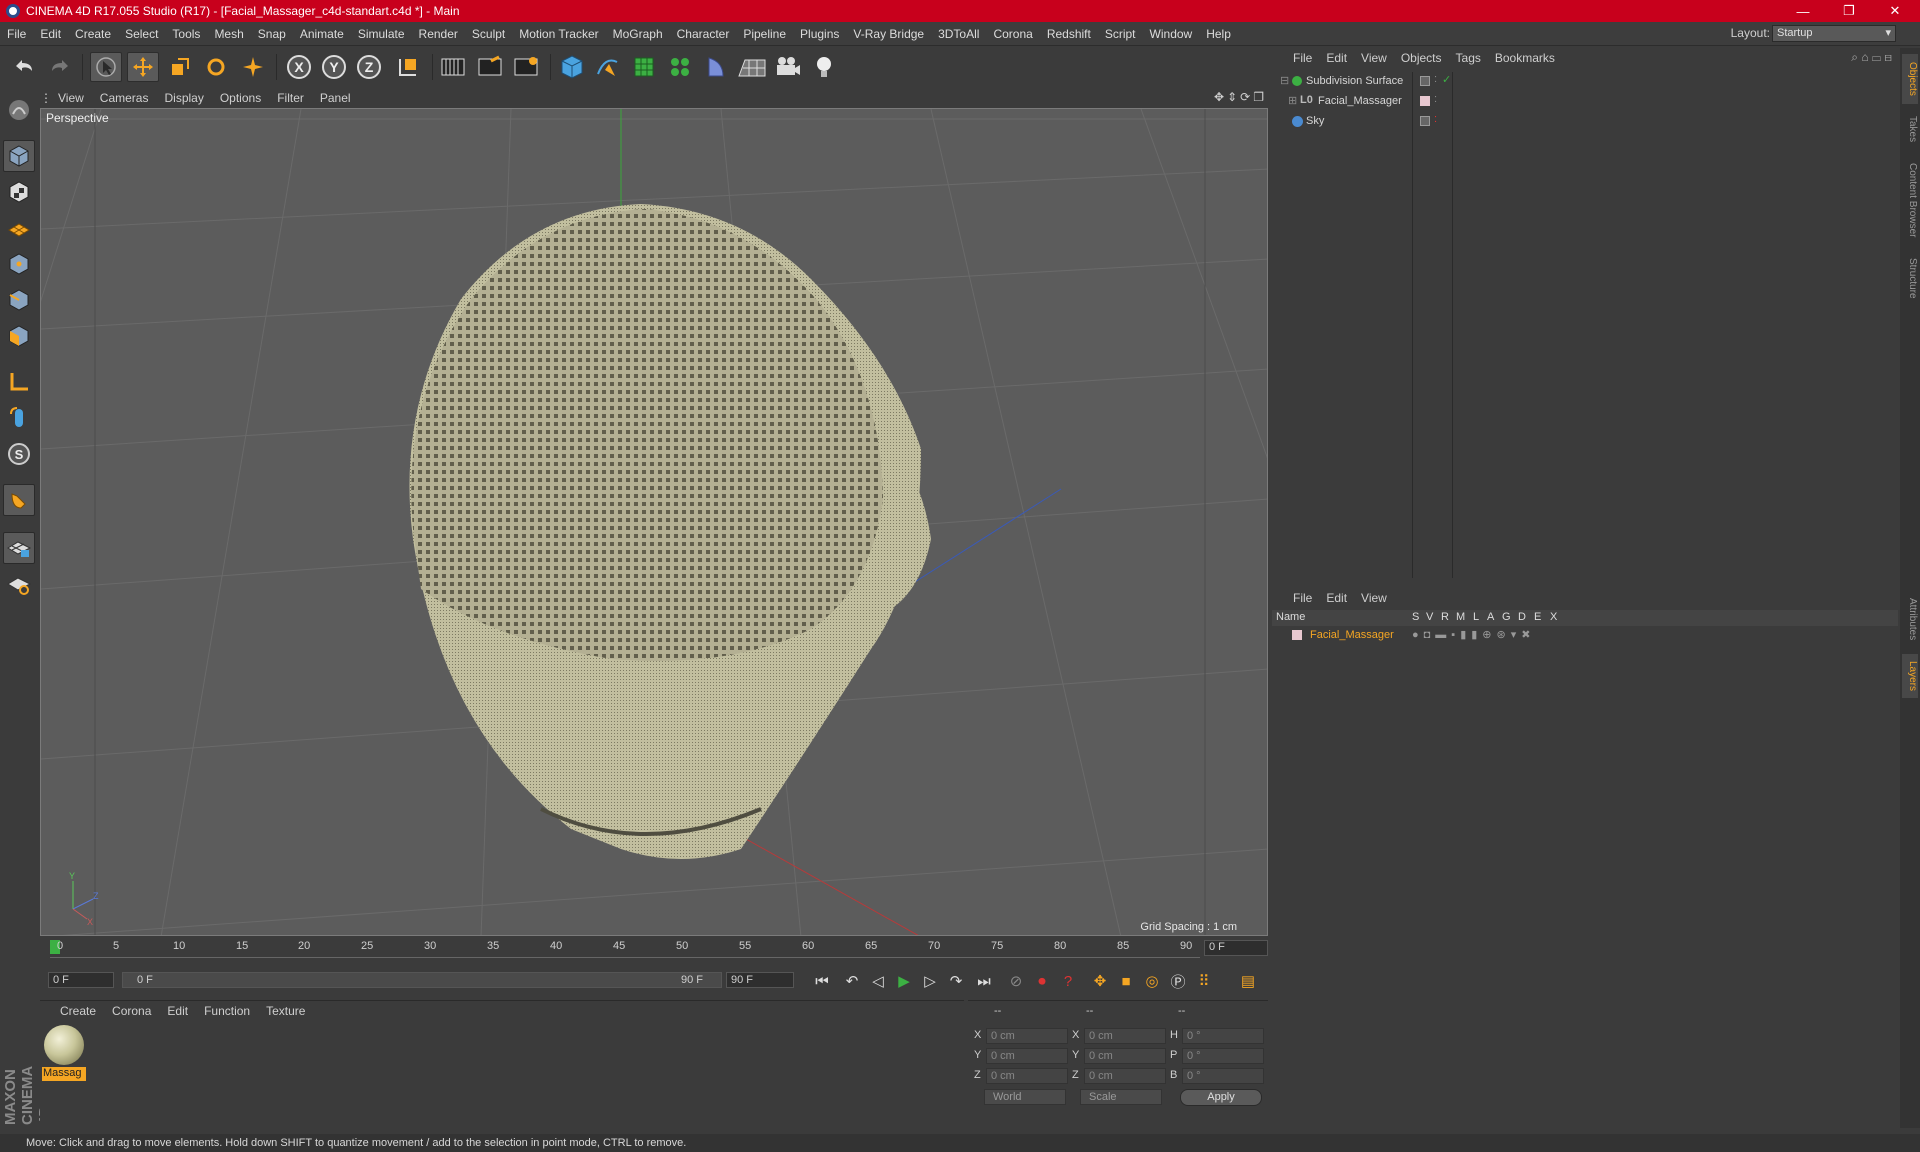 This screenshot has height=1152, width=1920. Describe the element at coordinates (369, 67) in the screenshot. I see `z-axis-icon: Z` at that location.